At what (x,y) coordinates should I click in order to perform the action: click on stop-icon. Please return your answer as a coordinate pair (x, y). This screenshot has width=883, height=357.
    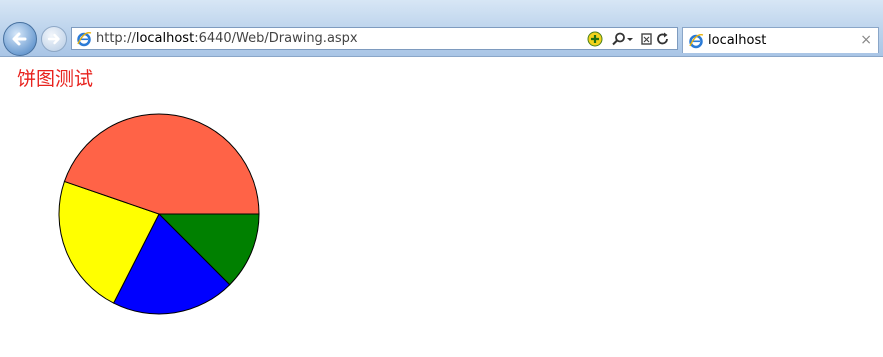
    Looking at the image, I should click on (647, 39).